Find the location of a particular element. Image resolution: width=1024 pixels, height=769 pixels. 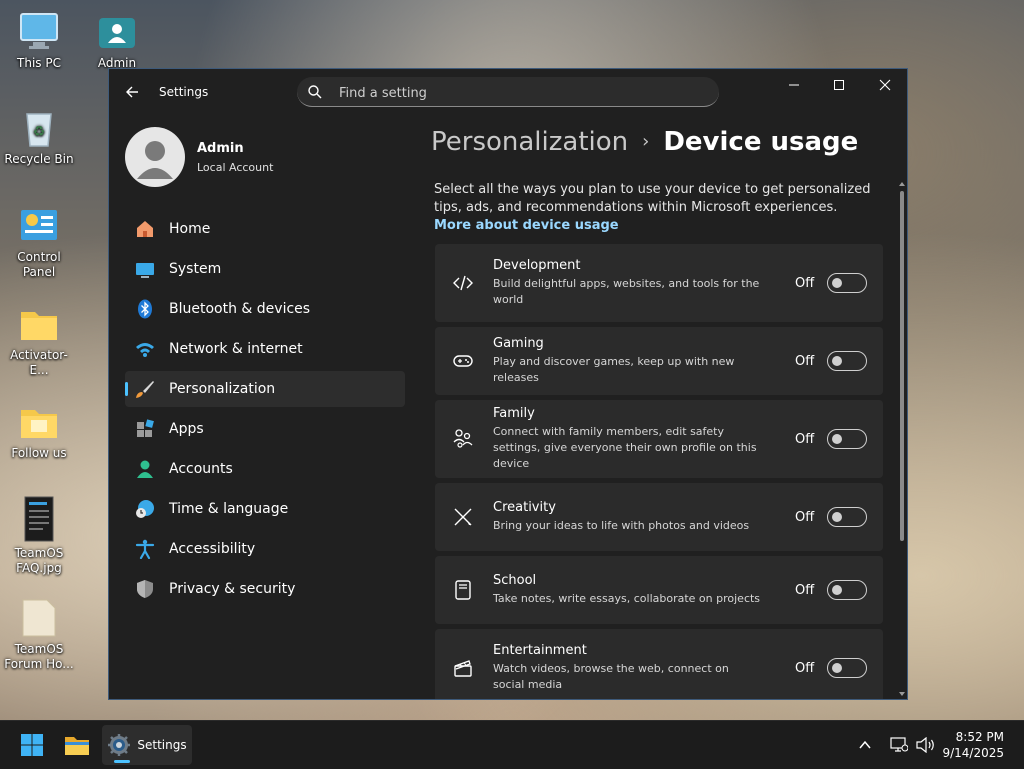

school-toggle is located at coordinates (847, 590).